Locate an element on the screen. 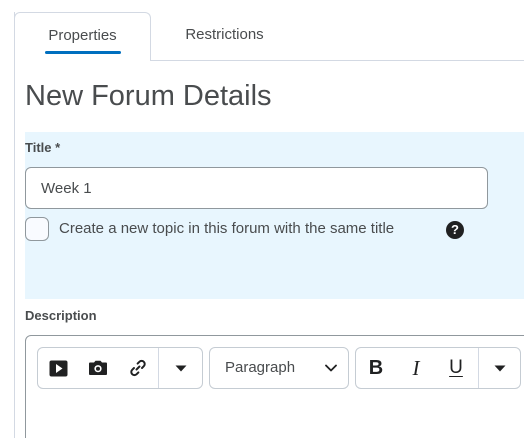 The height and width of the screenshot is (438, 524). bold-button: B is located at coordinates (376, 368).